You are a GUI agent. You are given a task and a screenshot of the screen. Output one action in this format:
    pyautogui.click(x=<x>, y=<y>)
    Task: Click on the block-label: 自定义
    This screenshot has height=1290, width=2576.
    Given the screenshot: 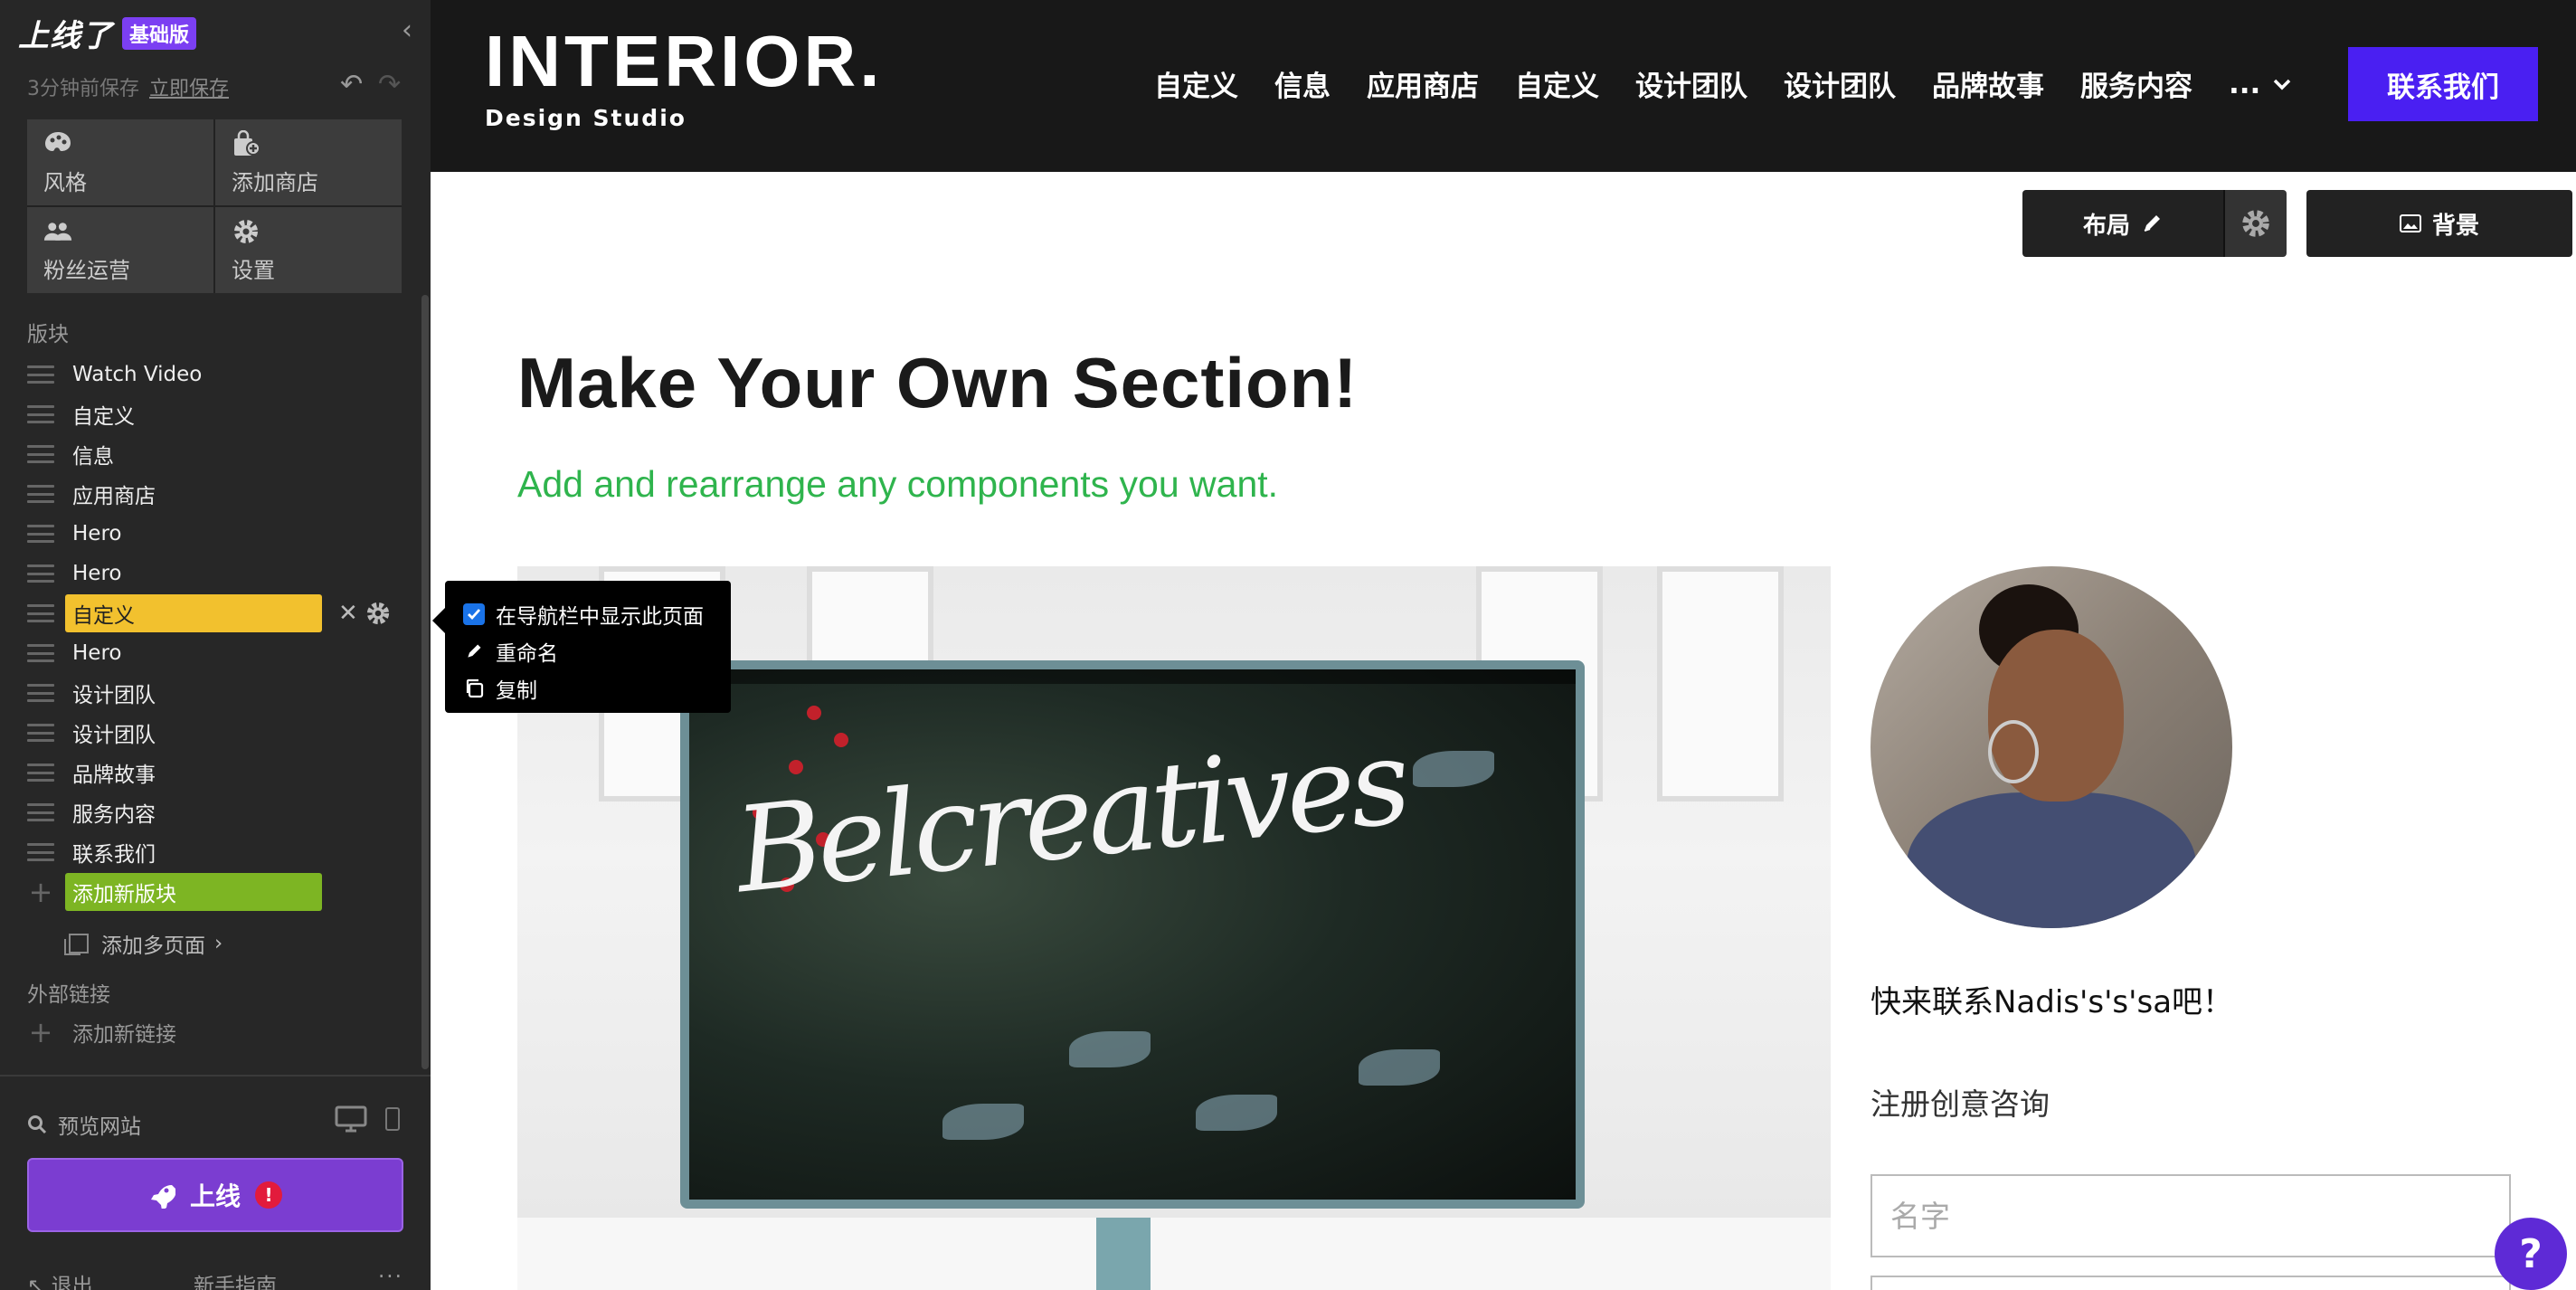 What is the action you would take?
    pyautogui.click(x=104, y=417)
    